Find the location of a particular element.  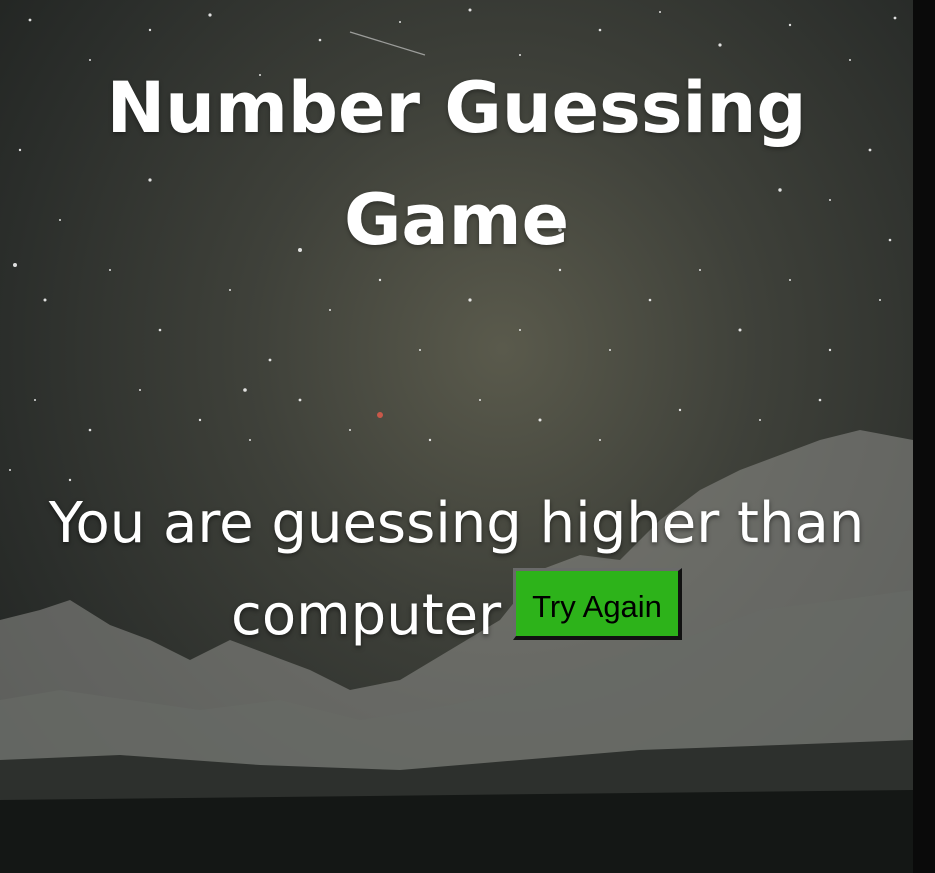

window-scrollbar is located at coordinates (924, 436).